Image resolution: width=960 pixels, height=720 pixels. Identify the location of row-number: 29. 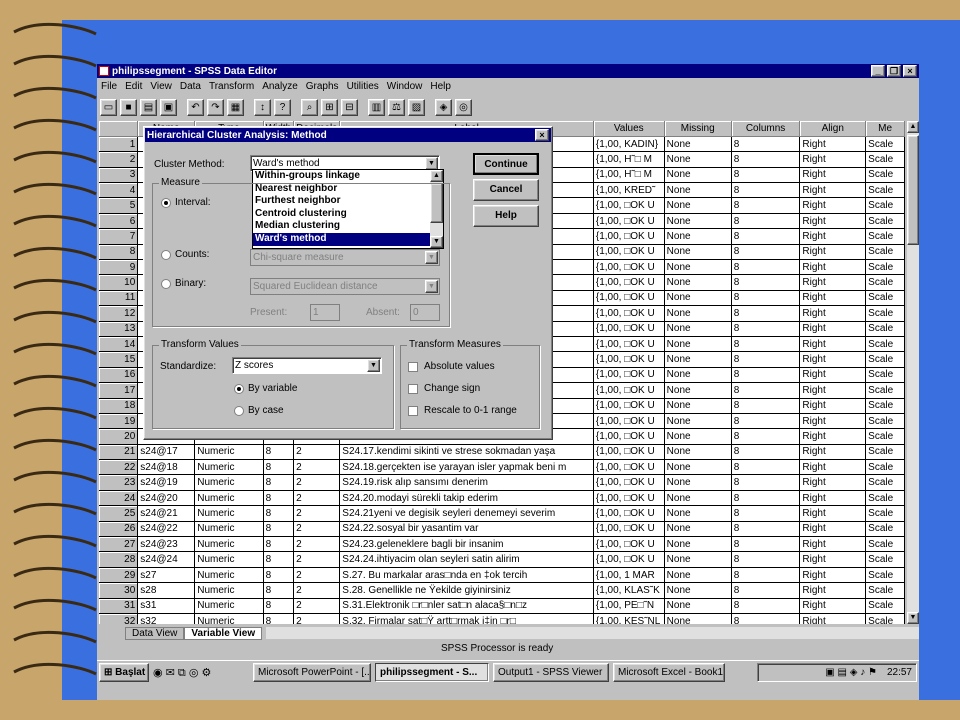
(119, 575).